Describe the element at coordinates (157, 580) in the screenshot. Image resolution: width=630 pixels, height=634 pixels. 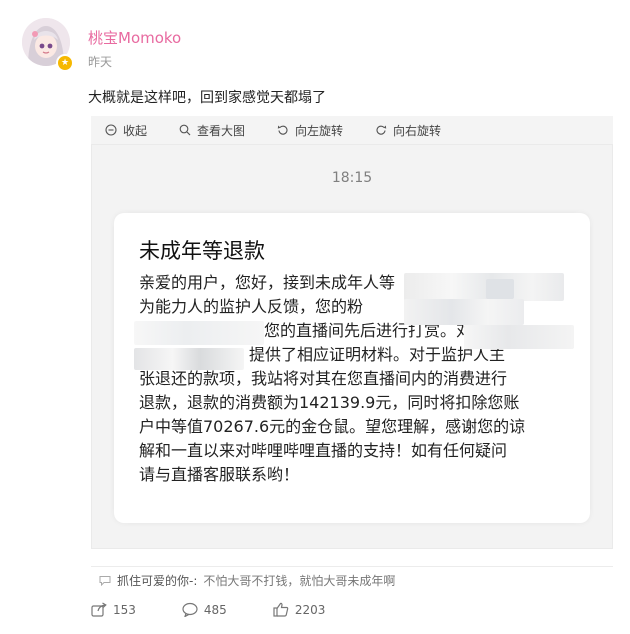
I see `comment-author: 抓住可爱的你-:` at that location.